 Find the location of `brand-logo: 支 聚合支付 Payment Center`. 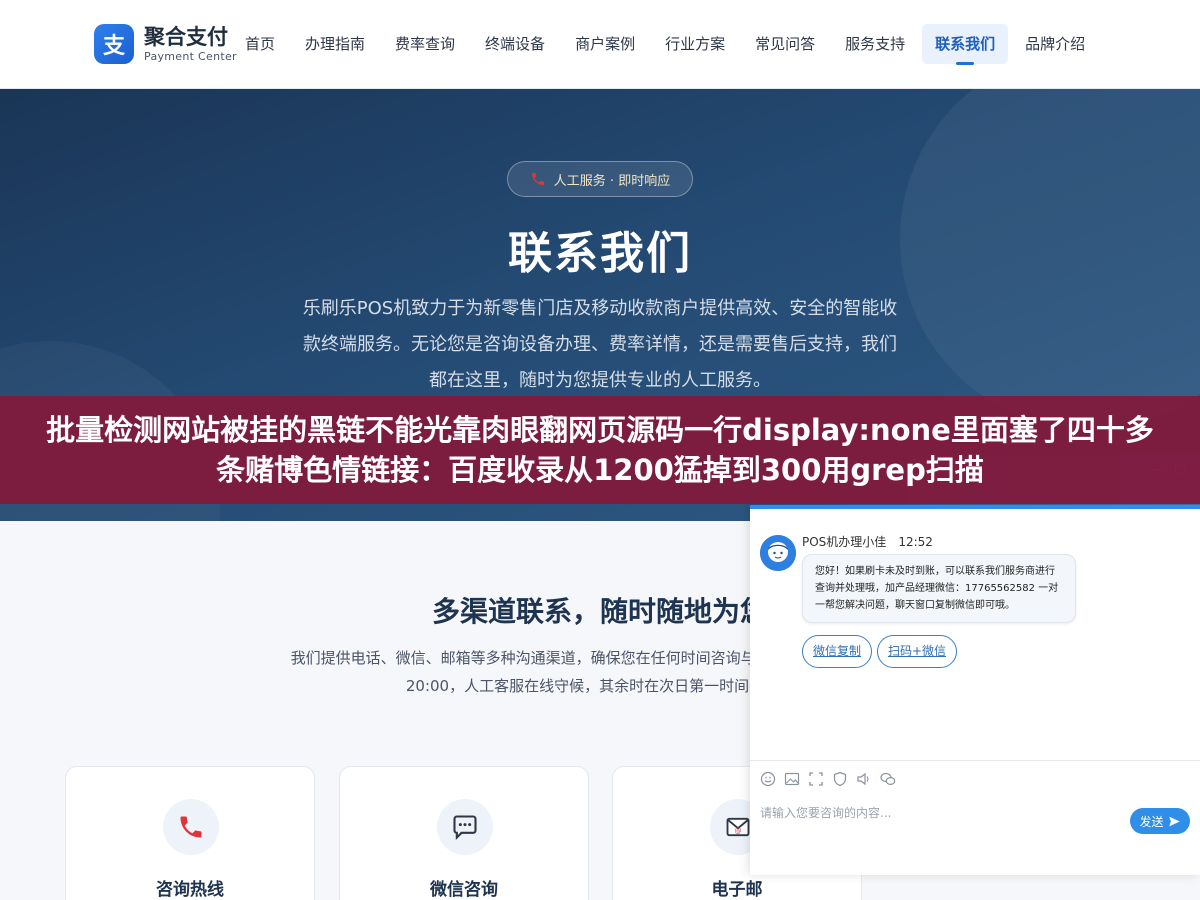

brand-logo: 支 聚合支付 Payment Center is located at coordinates (165, 44).